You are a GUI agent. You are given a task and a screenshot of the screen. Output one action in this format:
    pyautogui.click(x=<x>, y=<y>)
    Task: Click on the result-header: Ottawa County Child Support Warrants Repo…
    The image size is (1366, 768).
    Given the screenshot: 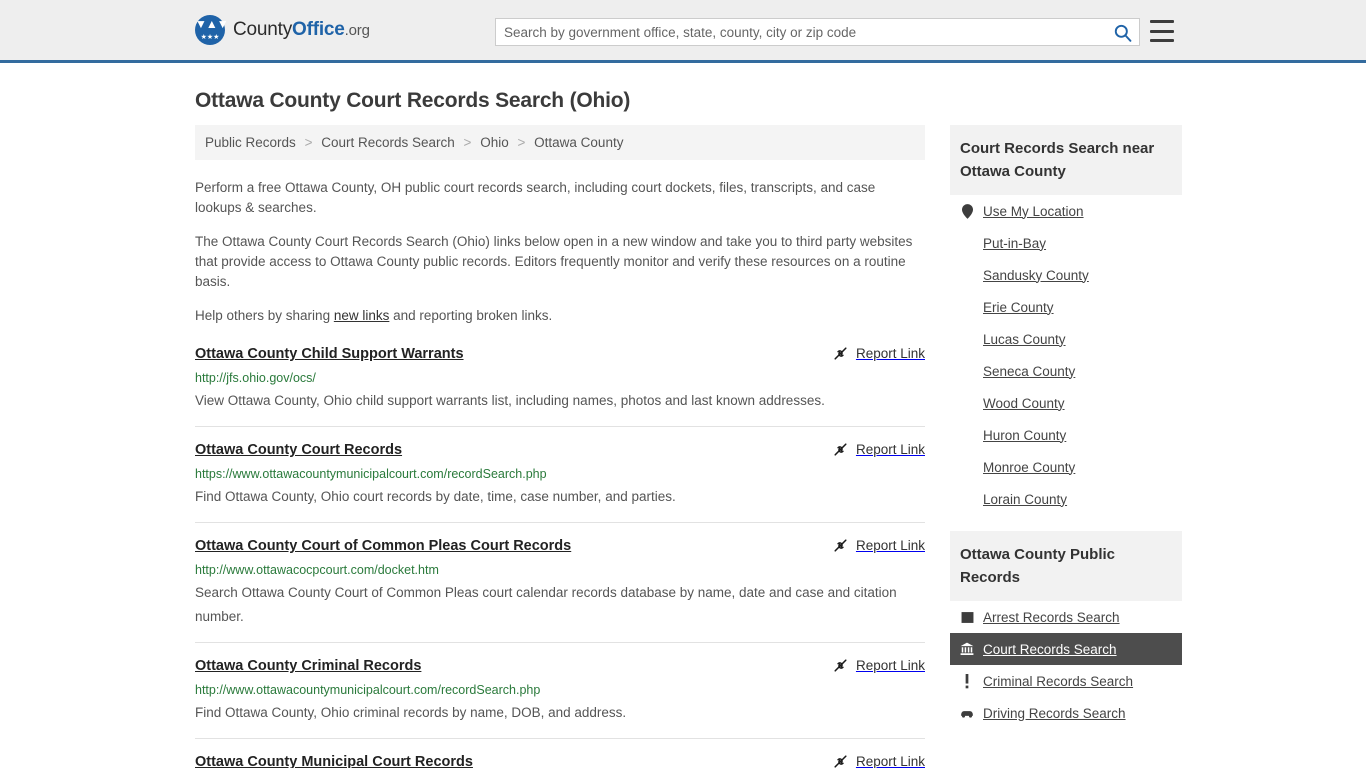 What is the action you would take?
    pyautogui.click(x=560, y=354)
    